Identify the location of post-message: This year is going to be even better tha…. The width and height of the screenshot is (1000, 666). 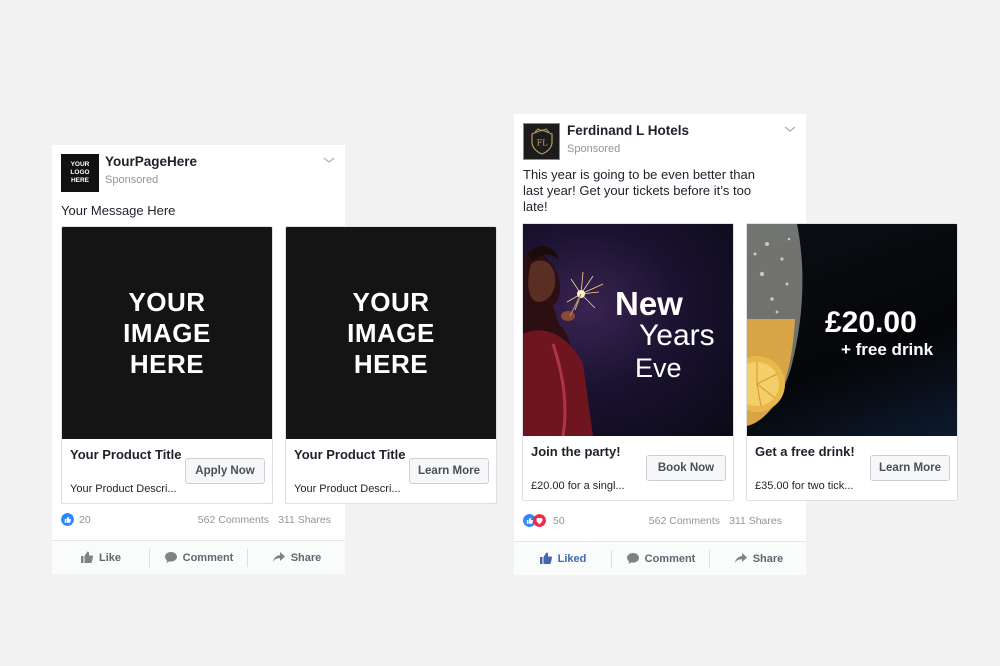
(639, 190).